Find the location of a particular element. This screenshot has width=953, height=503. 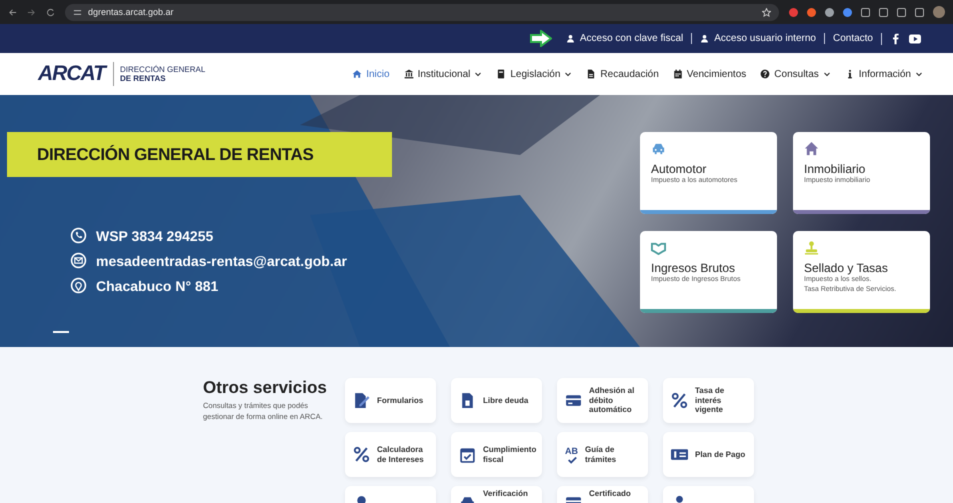

card-title: Inmobiliario is located at coordinates (835, 169).